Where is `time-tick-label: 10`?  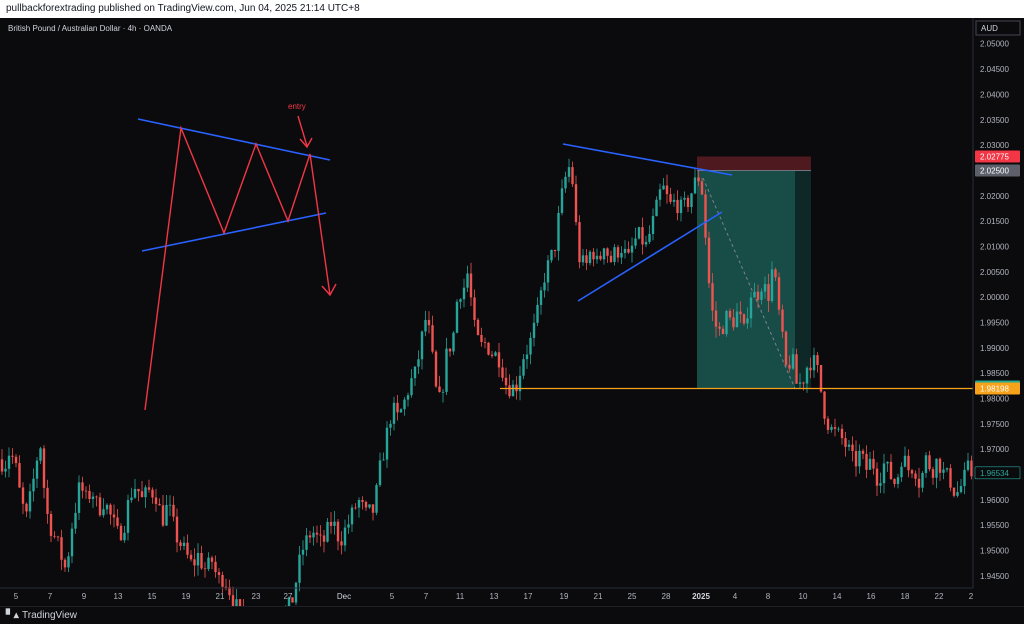 time-tick-label: 10 is located at coordinates (803, 596).